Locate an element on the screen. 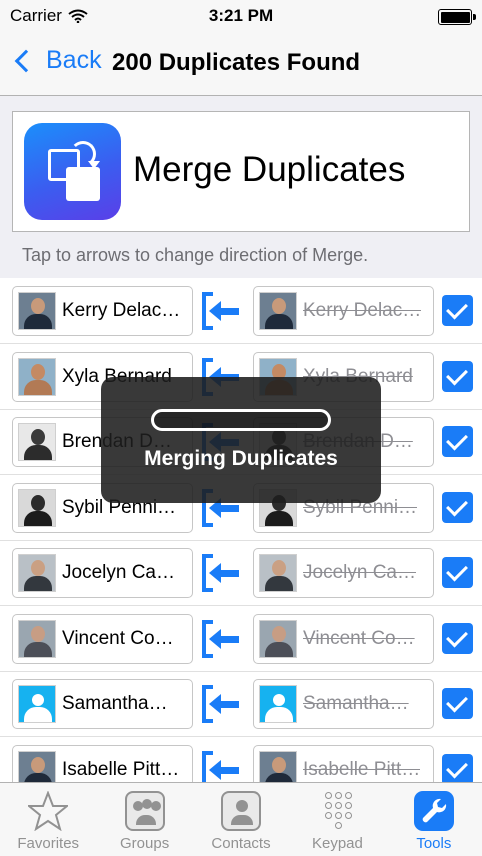 Image resolution: width=482 pixels, height=856 pixels. merging-progress-hud: Merging Duplicates is located at coordinates (241, 440).